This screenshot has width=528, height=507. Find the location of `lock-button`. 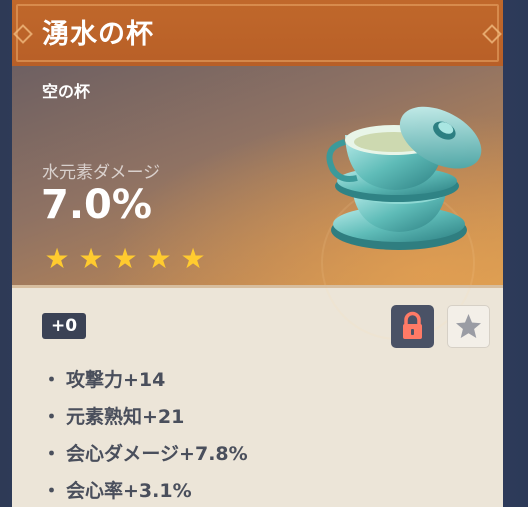

lock-button is located at coordinates (412, 326).